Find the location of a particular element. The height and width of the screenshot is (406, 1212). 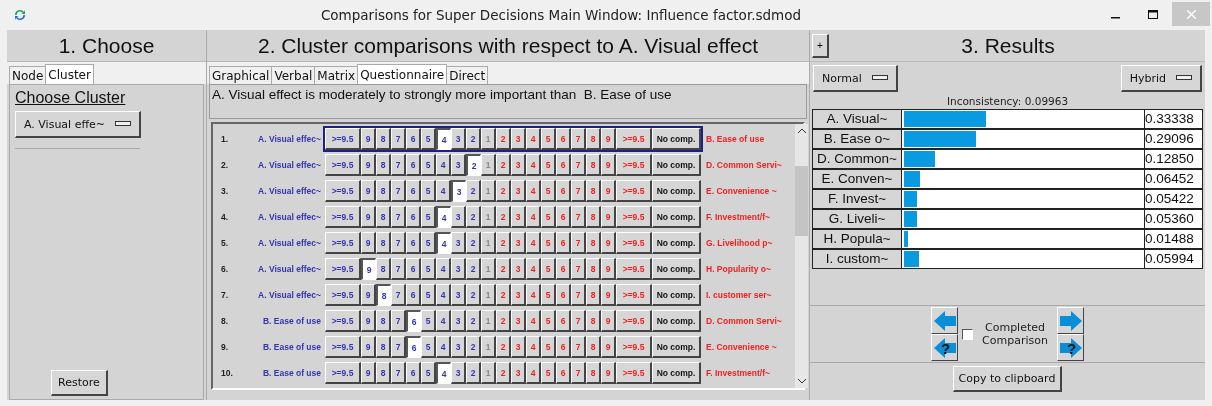

expand-button: + is located at coordinates (820, 45).